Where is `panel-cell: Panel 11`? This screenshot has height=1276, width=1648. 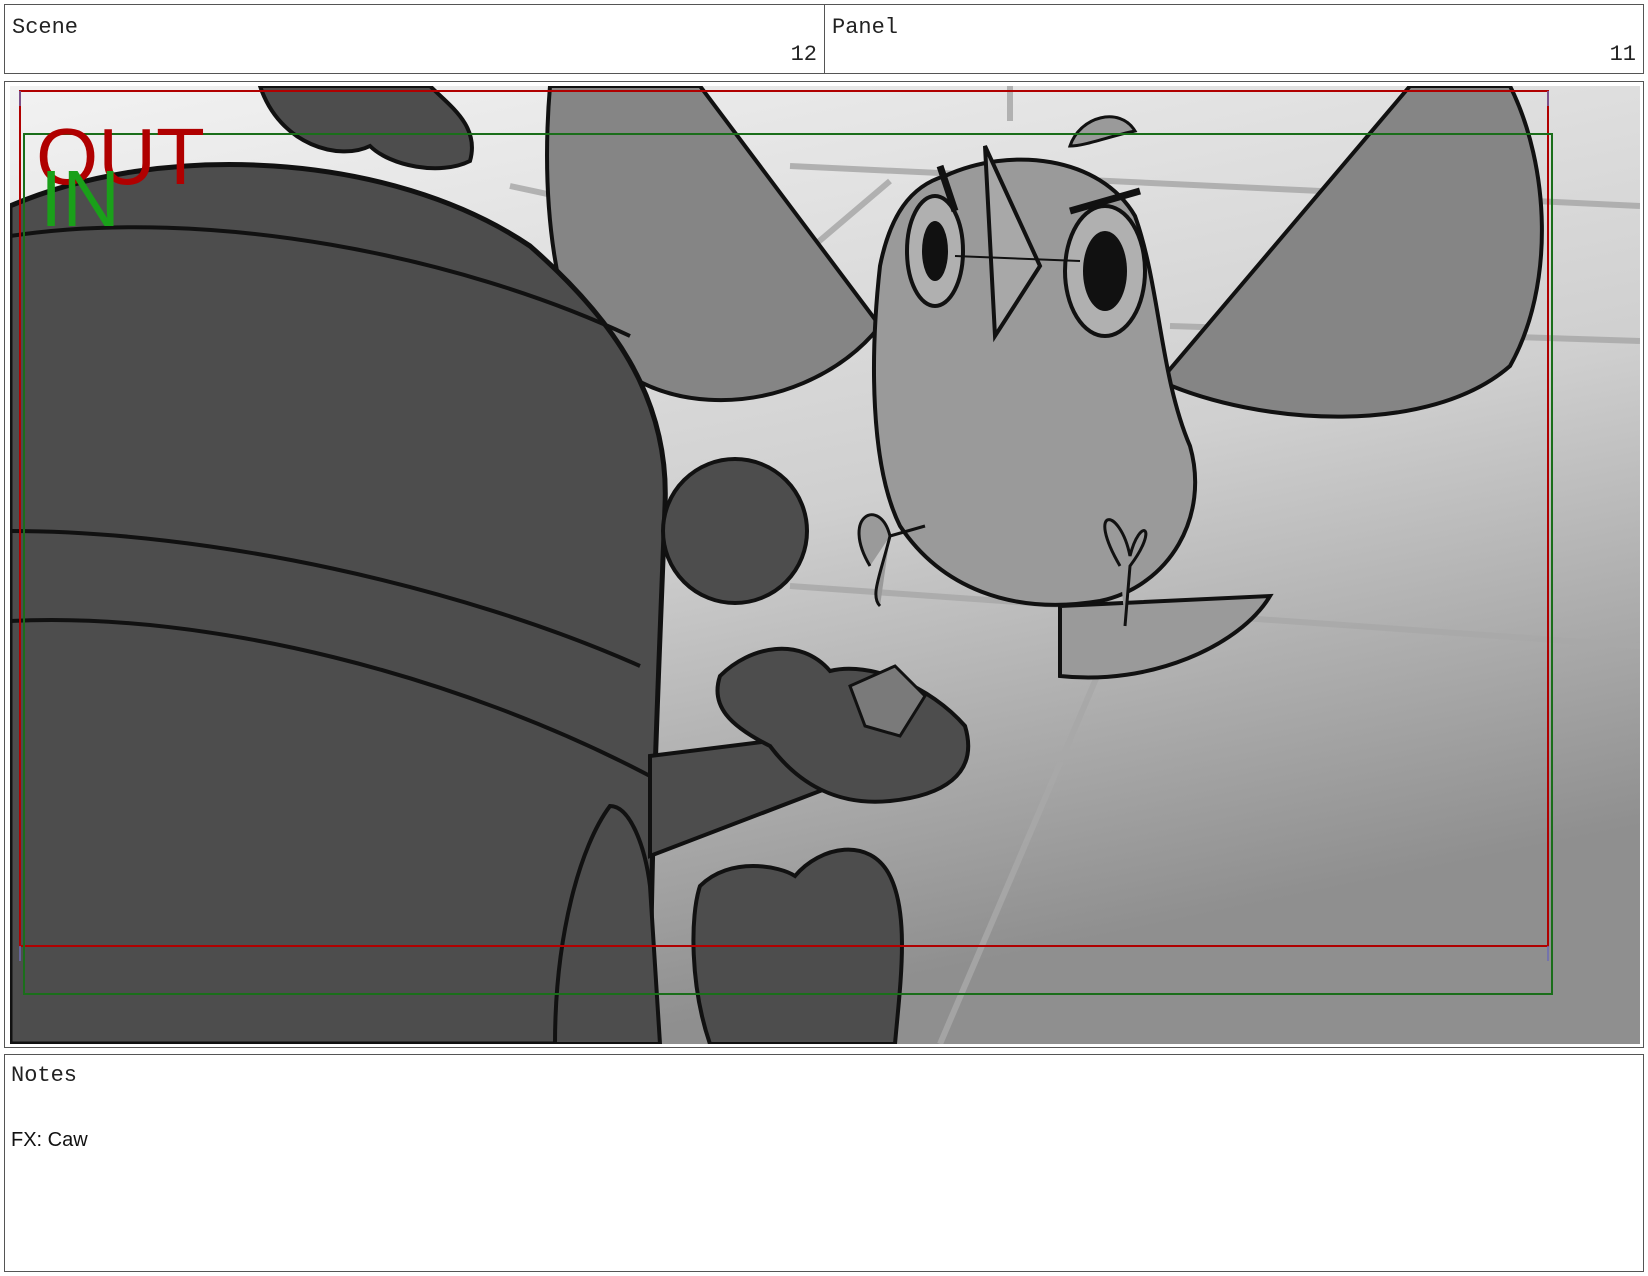
panel-cell: Panel 11 is located at coordinates (1234, 39).